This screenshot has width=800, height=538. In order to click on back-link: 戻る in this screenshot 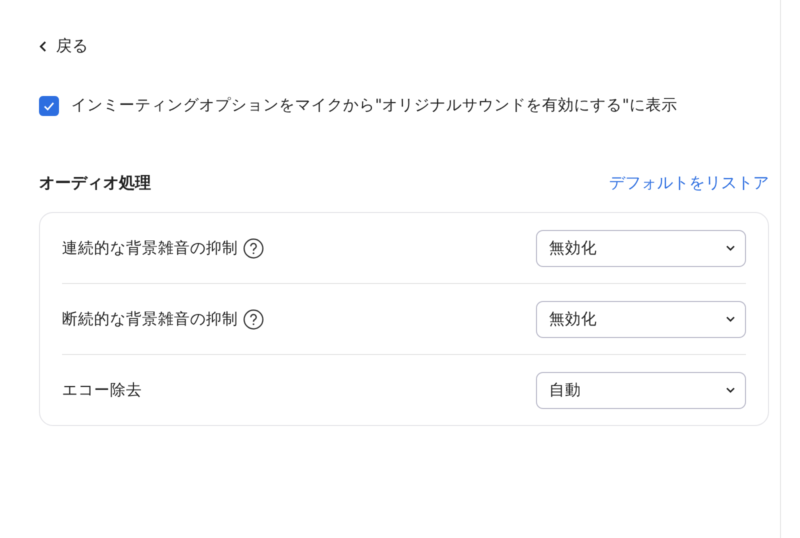, I will do `click(63, 46)`.